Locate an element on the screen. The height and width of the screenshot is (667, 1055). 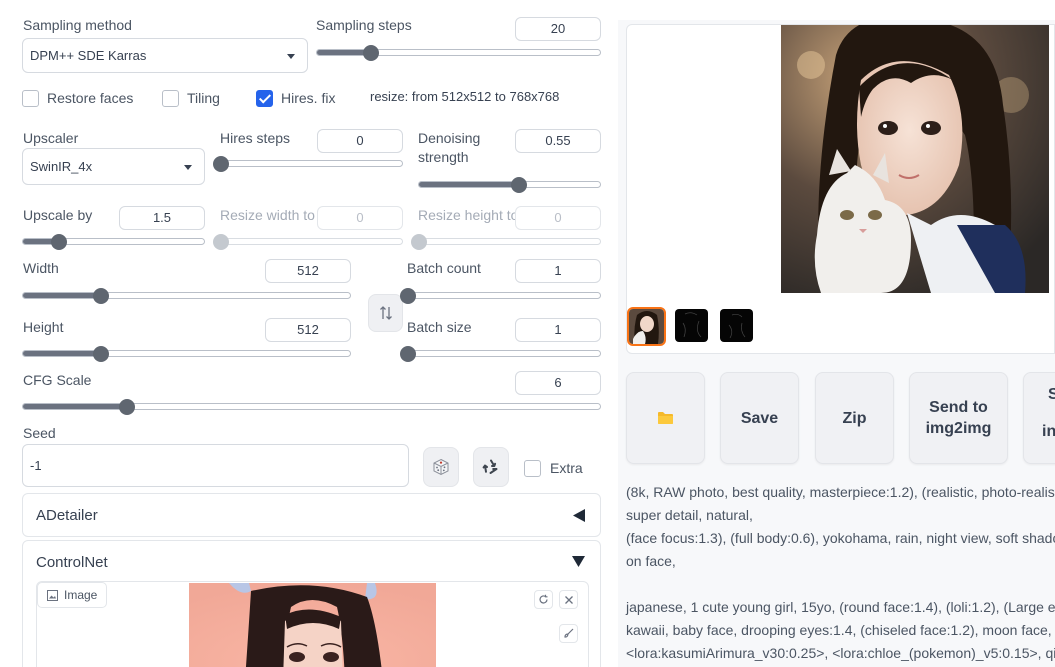
upscaler-select: SwinIR_4x is located at coordinates (113, 166).